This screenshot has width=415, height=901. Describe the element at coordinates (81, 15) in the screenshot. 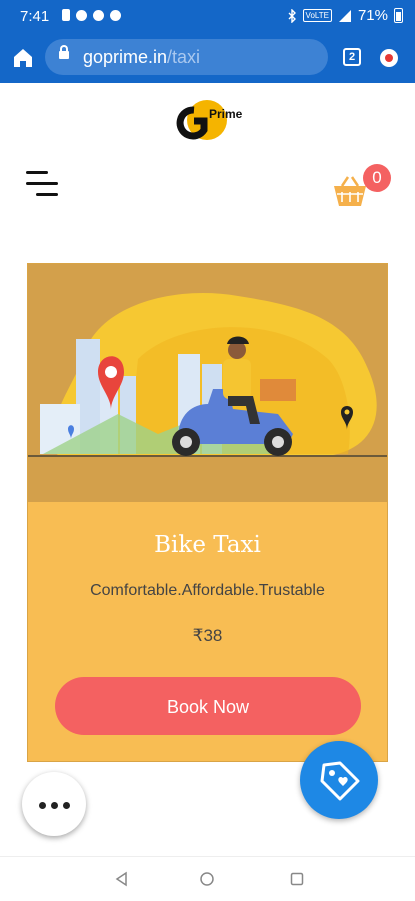

I see `facebook-icon` at that location.